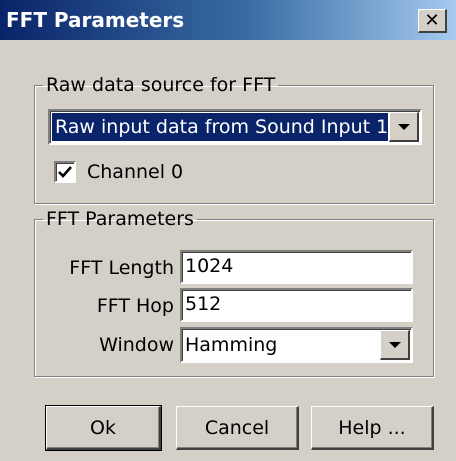 This screenshot has height=461, width=456. What do you see at coordinates (296, 267) in the screenshot?
I see `fft-length-input: 1024` at bounding box center [296, 267].